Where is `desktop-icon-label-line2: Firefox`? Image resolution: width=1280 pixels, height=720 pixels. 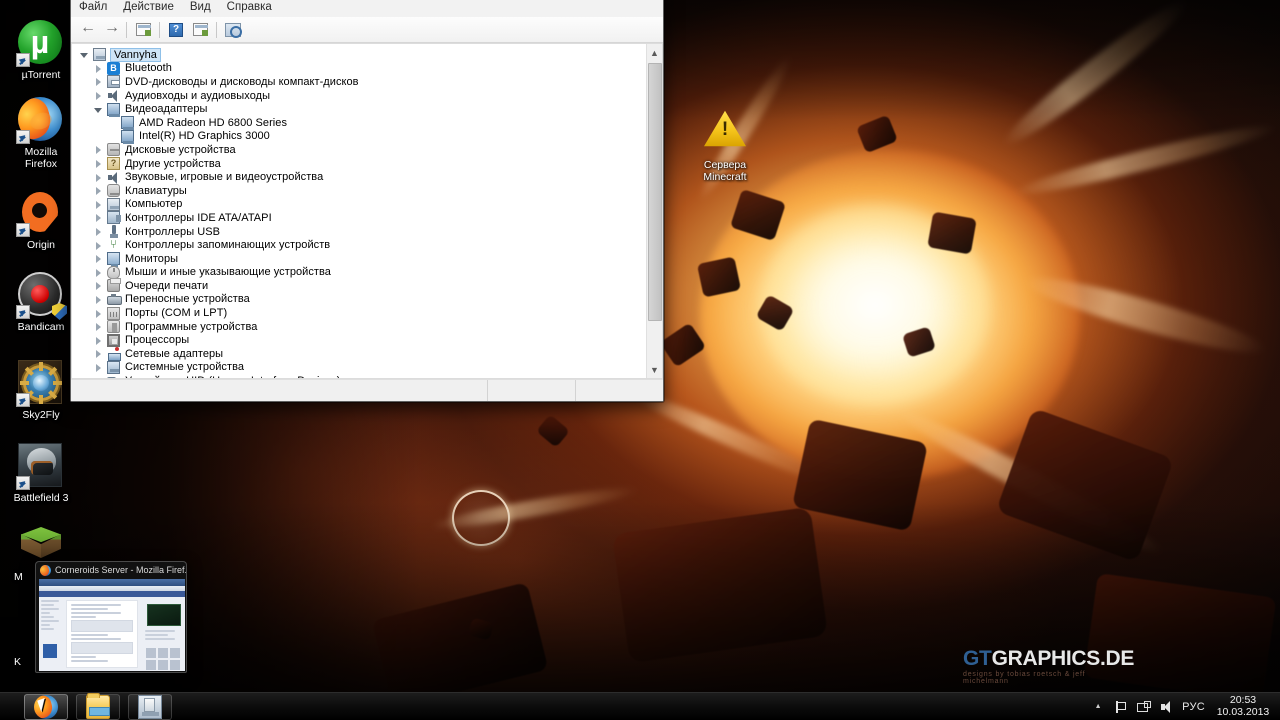 desktop-icon-label-line2: Firefox is located at coordinates (41, 164).